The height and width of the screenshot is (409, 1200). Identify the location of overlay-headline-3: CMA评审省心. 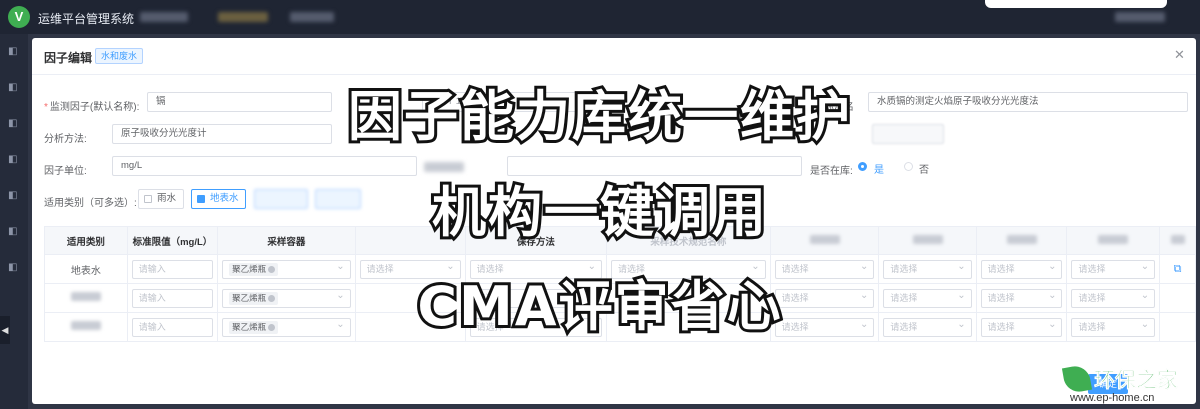
(598, 306).